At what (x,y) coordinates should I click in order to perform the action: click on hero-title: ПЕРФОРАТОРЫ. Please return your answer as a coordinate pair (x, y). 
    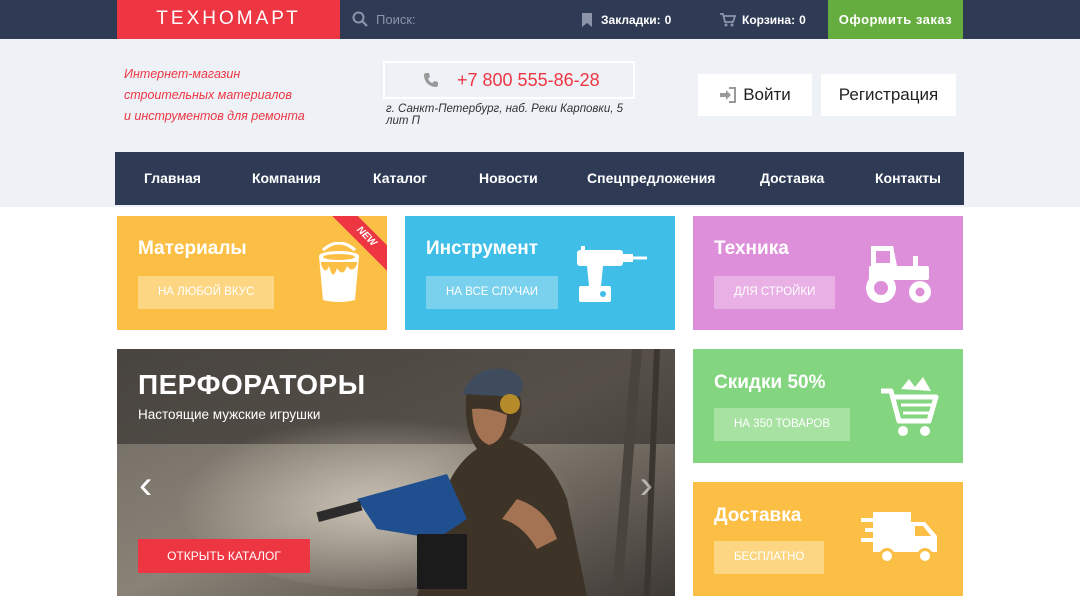
    Looking at the image, I should click on (252, 384).